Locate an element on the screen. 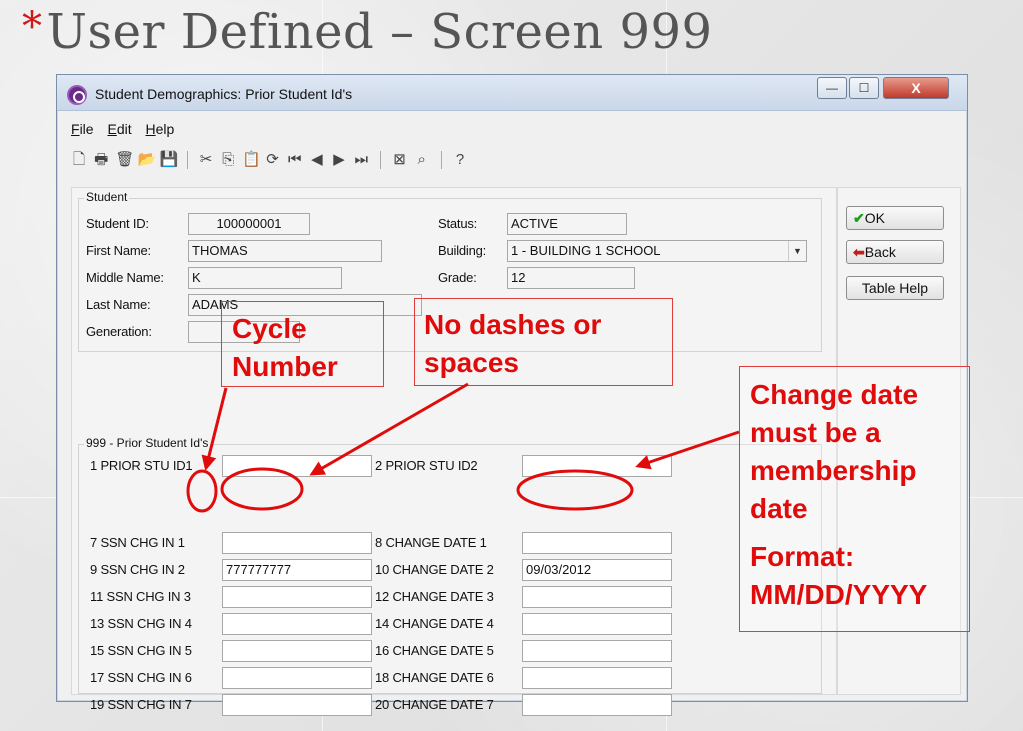  paste-icon: 📋 is located at coordinates (251, 159).